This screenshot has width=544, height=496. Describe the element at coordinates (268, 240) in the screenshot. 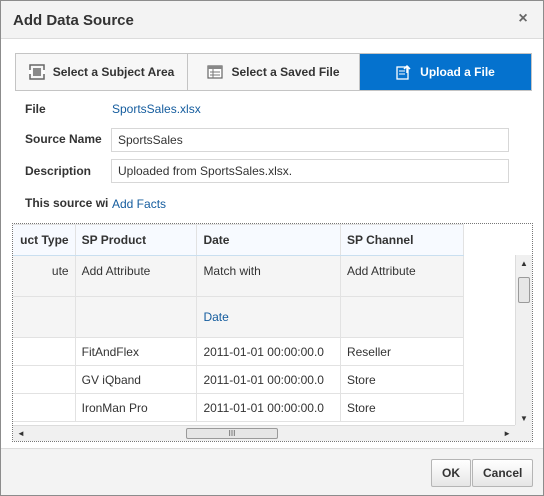

I see `column-header: Date` at that location.